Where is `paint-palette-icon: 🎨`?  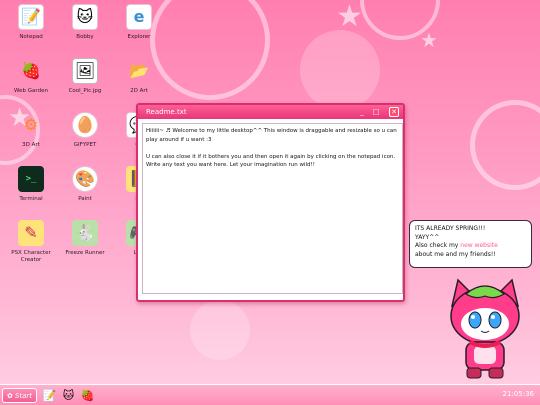
paint-palette-icon: 🎨 is located at coordinates (85, 179).